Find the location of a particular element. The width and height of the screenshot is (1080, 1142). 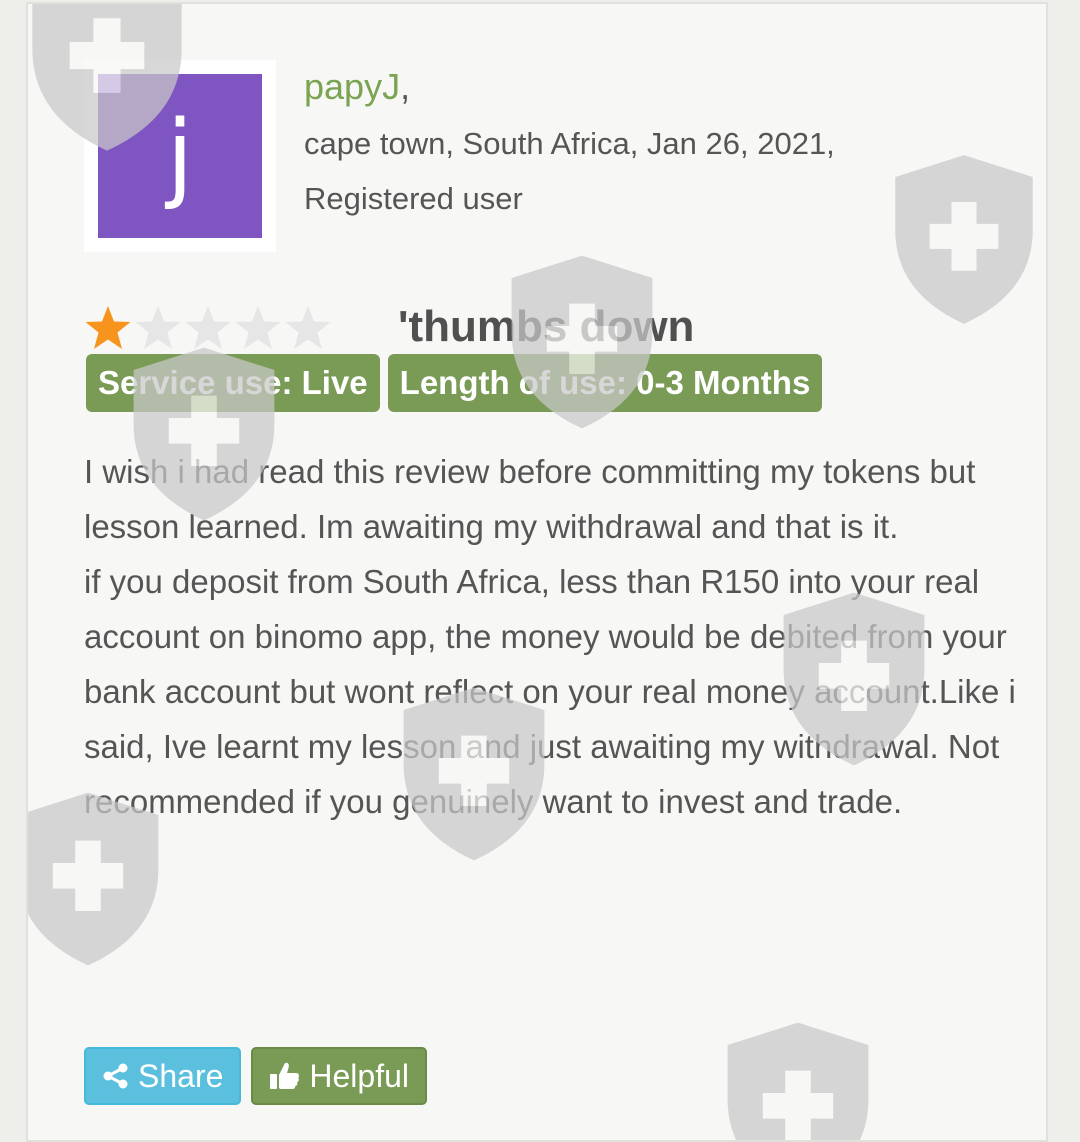

tag-service-use: Service use: Live is located at coordinates (233, 383).